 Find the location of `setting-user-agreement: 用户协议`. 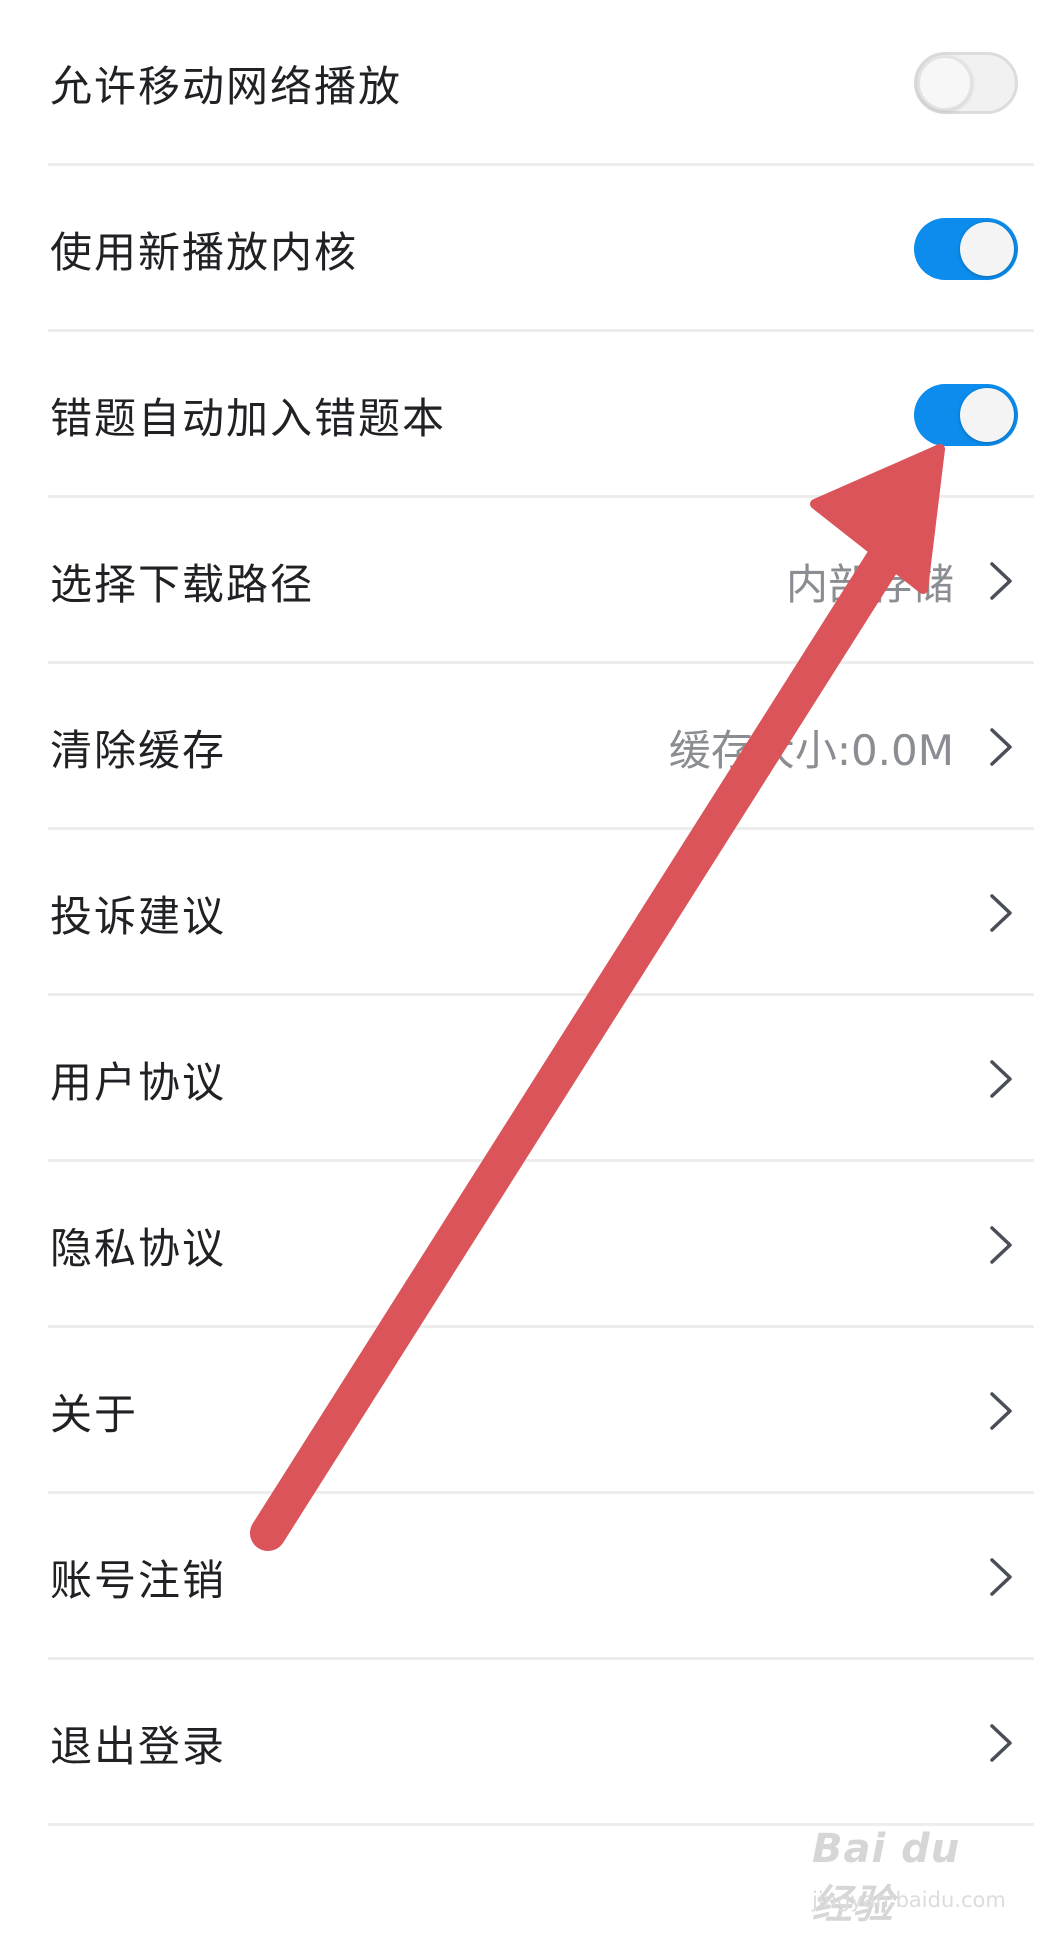

setting-user-agreement: 用户协议 is located at coordinates (532, 1079).